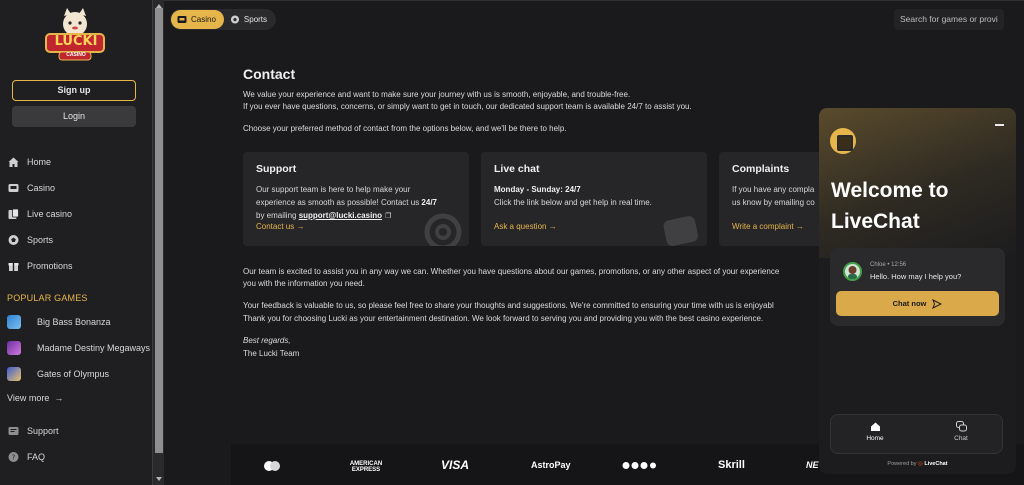 The width and height of the screenshot is (1024, 485). I want to click on chat-bubble-watermark-icon, so click(681, 231).